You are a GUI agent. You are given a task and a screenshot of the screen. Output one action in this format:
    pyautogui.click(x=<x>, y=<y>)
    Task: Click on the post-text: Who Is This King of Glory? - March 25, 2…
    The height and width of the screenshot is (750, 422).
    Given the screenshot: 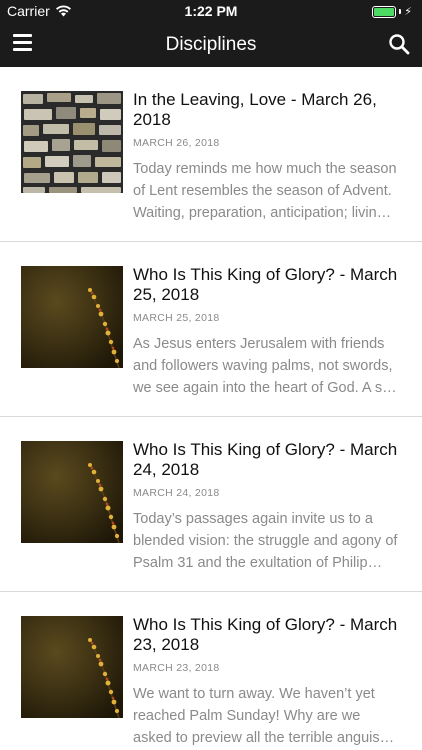 What is the action you would take?
    pyautogui.click(x=267, y=332)
    